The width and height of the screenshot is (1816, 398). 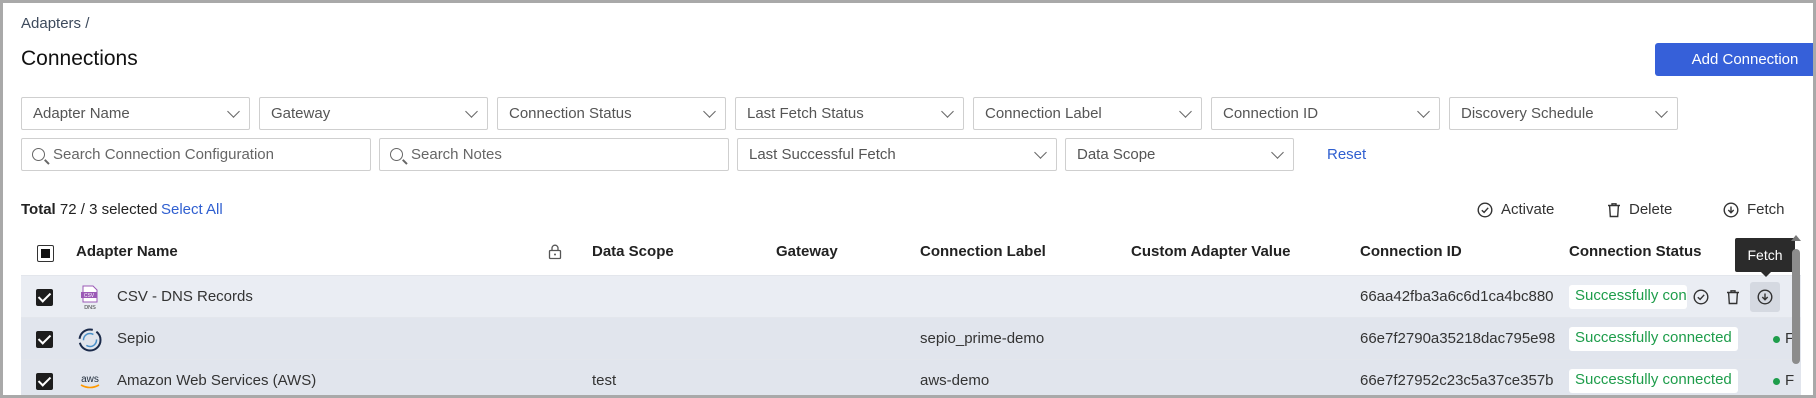 What do you see at coordinates (1765, 257) in the screenshot?
I see `fetch-tooltip: Fetch` at bounding box center [1765, 257].